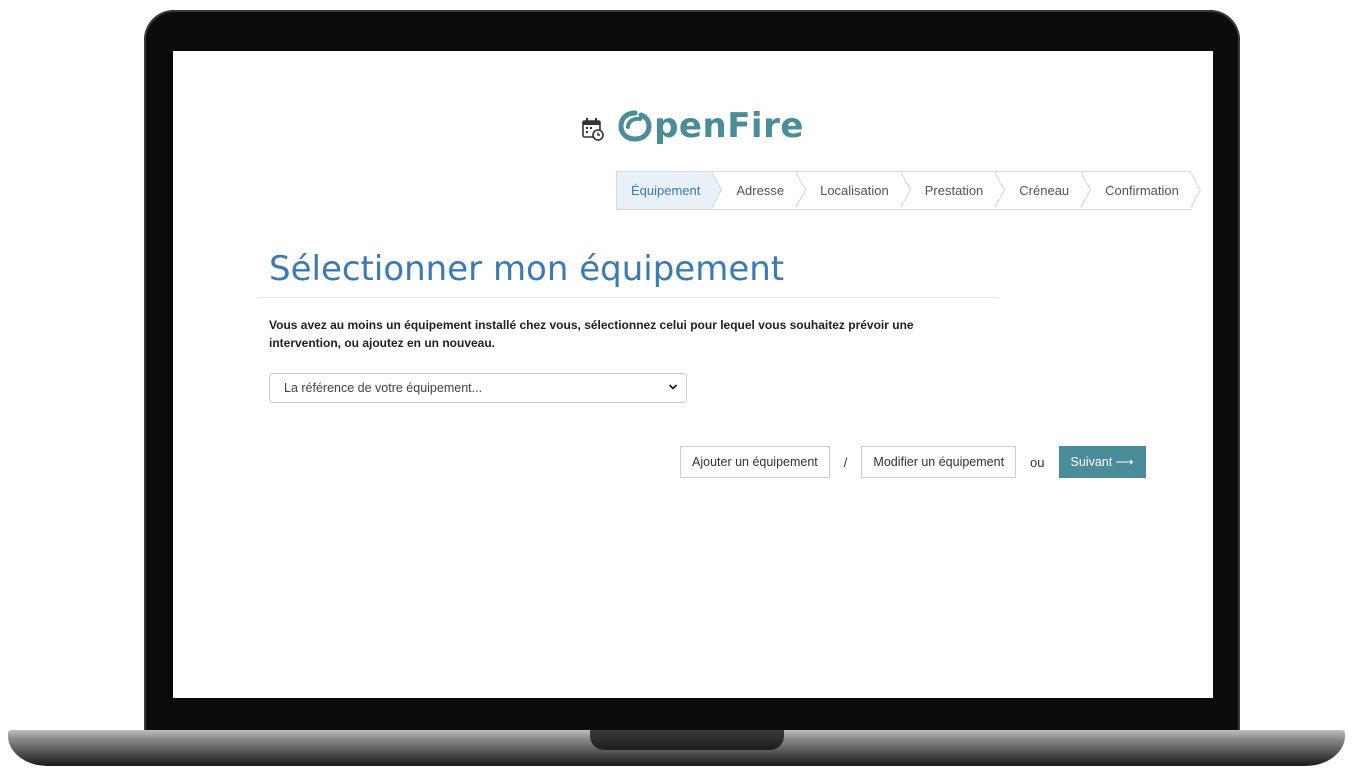 The image size is (1353, 772). I want to click on title-divider, so click(628, 297).